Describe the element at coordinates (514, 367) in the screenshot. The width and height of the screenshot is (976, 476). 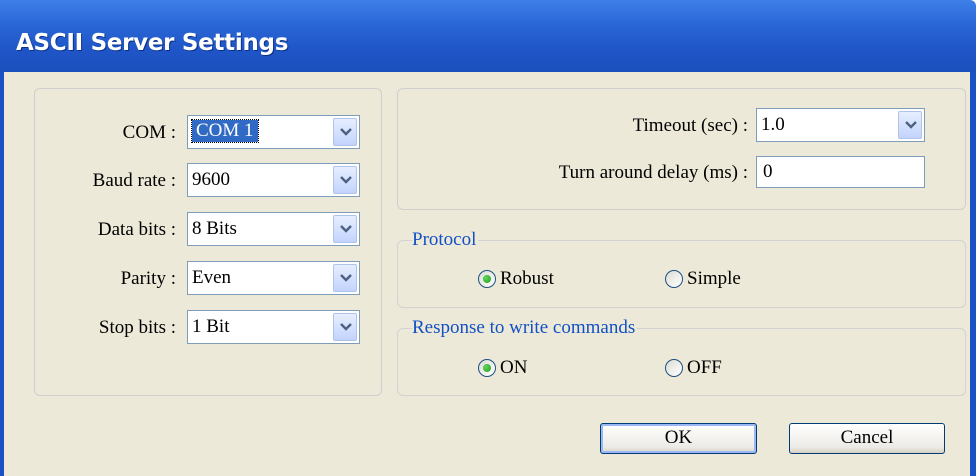
I see `response-on-label: ON` at that location.